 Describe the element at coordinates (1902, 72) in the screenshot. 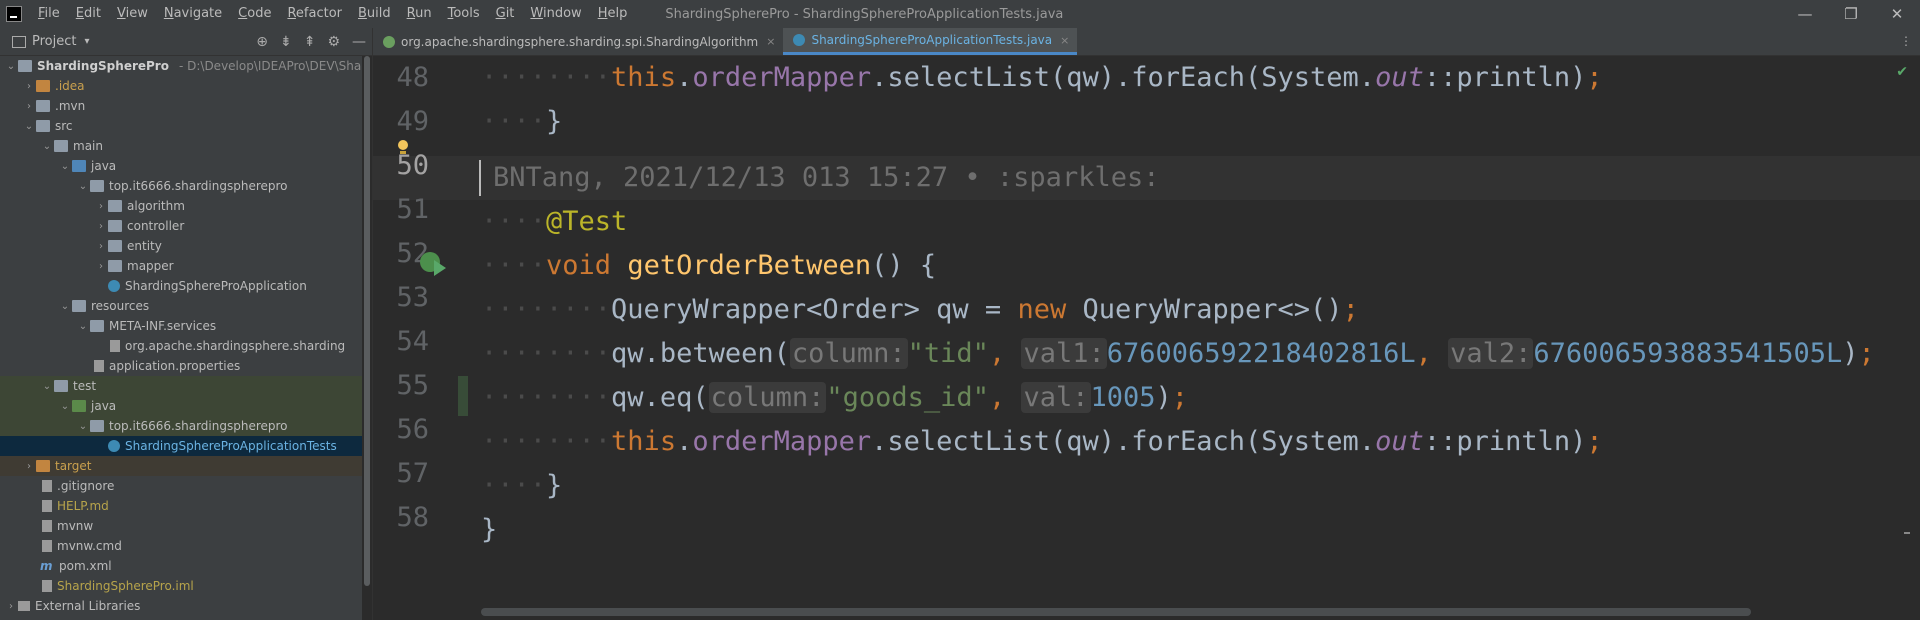

I see `inspection-ok-icon: ✔` at that location.